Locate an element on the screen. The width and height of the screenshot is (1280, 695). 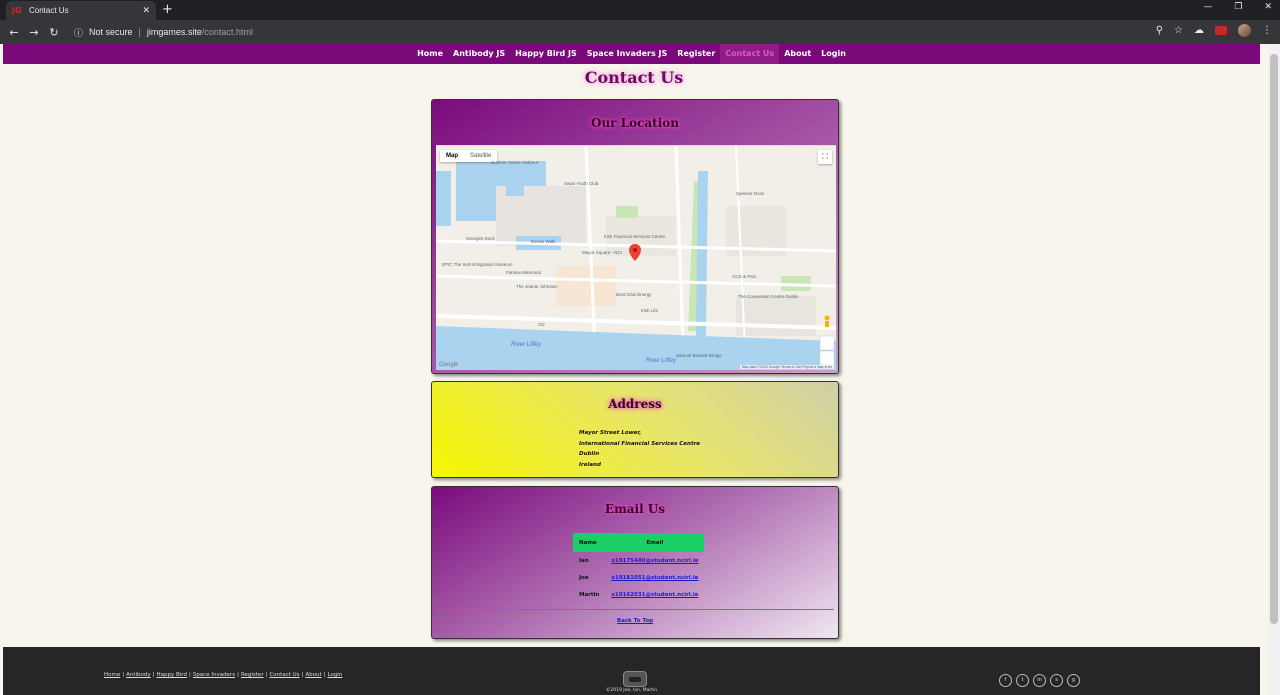
google-logo: Google is located at coordinates (449, 365).